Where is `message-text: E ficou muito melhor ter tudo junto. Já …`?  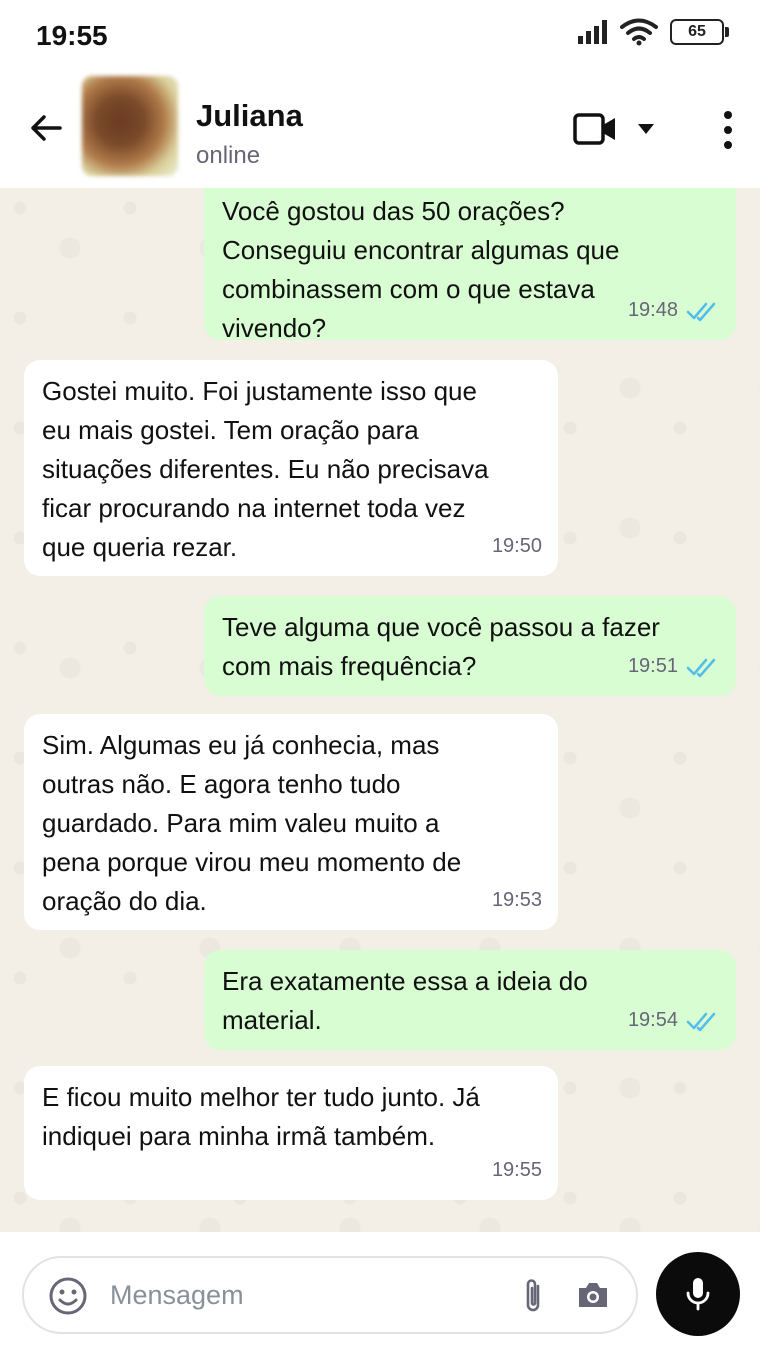 message-text: E ficou muito melhor ter tudo junto. Já … is located at coordinates (261, 1116).